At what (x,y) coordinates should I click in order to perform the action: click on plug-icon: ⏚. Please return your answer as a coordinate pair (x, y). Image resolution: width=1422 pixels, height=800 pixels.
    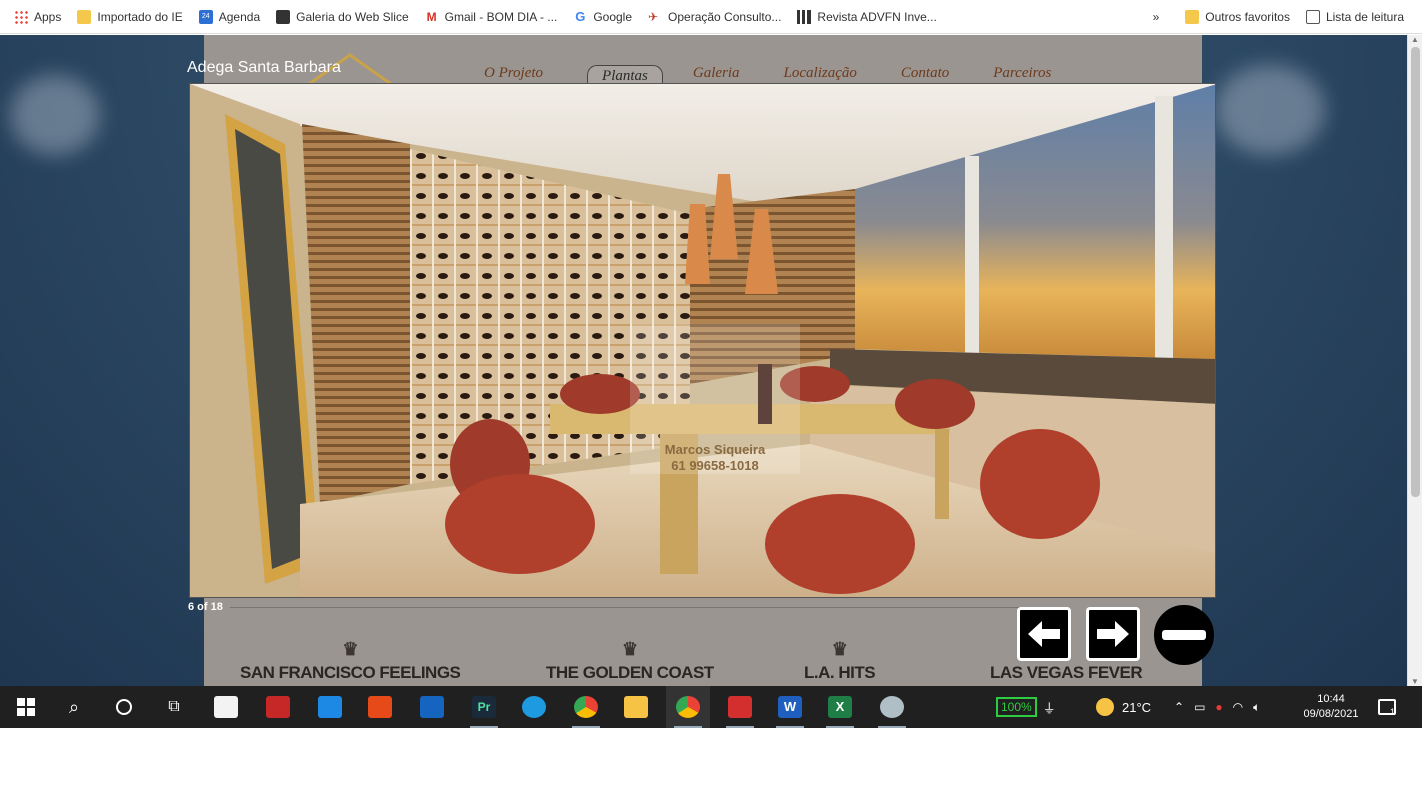
    Looking at the image, I should click on (1049, 708).